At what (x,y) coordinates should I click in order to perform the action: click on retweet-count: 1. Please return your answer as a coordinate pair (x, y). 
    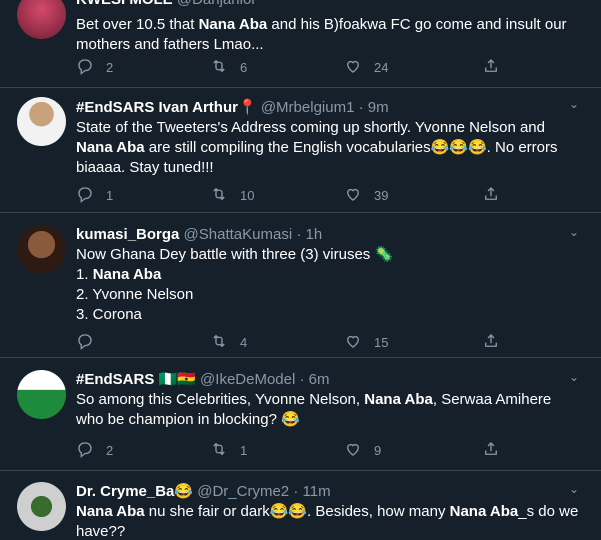
    Looking at the image, I should click on (244, 450).